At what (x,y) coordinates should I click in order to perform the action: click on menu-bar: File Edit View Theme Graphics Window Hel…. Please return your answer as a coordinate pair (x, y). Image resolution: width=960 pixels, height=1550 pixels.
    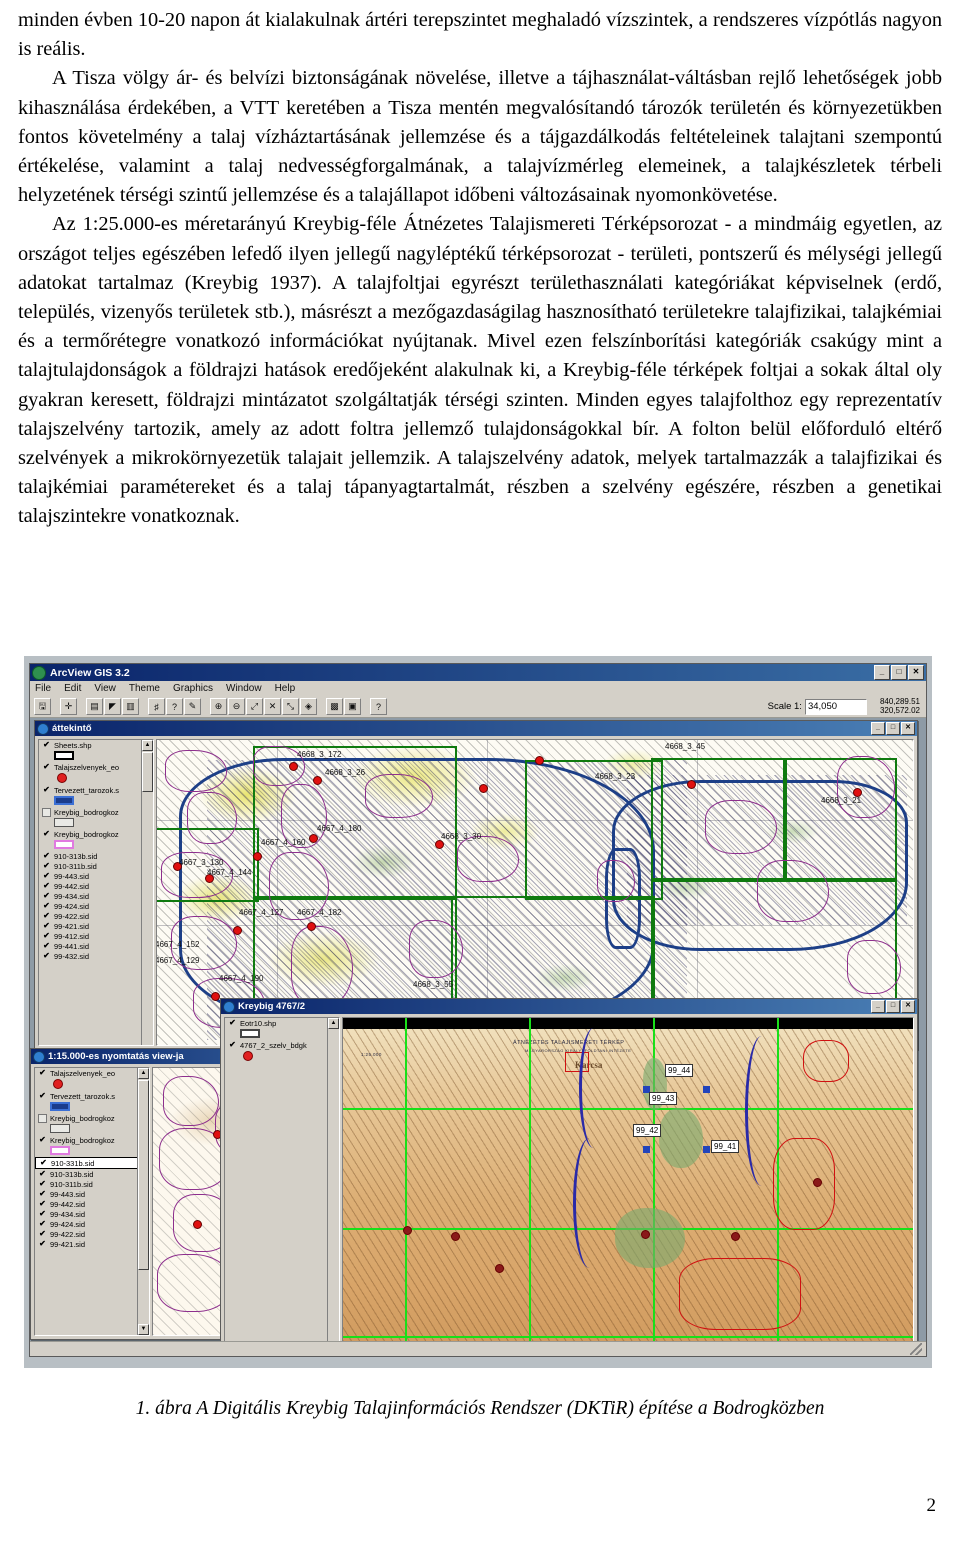
    Looking at the image, I should click on (478, 688).